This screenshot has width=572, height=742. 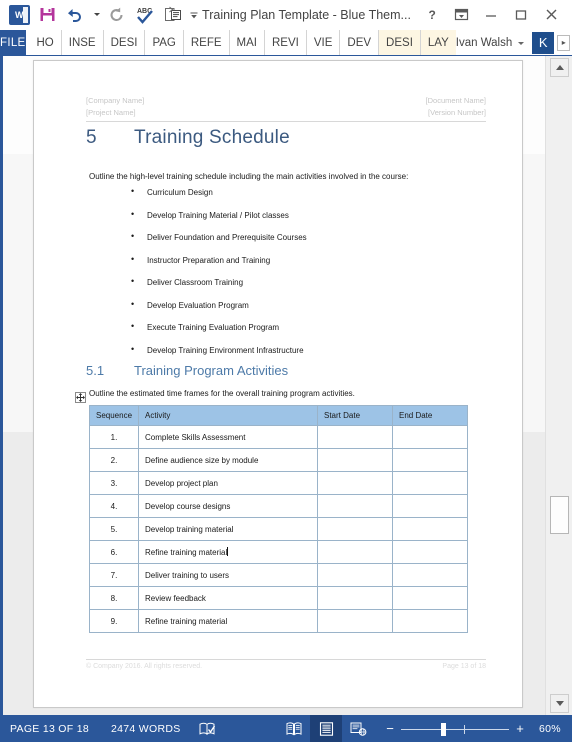 What do you see at coordinates (550, 729) in the screenshot?
I see `zoom-level-label: 60%` at bounding box center [550, 729].